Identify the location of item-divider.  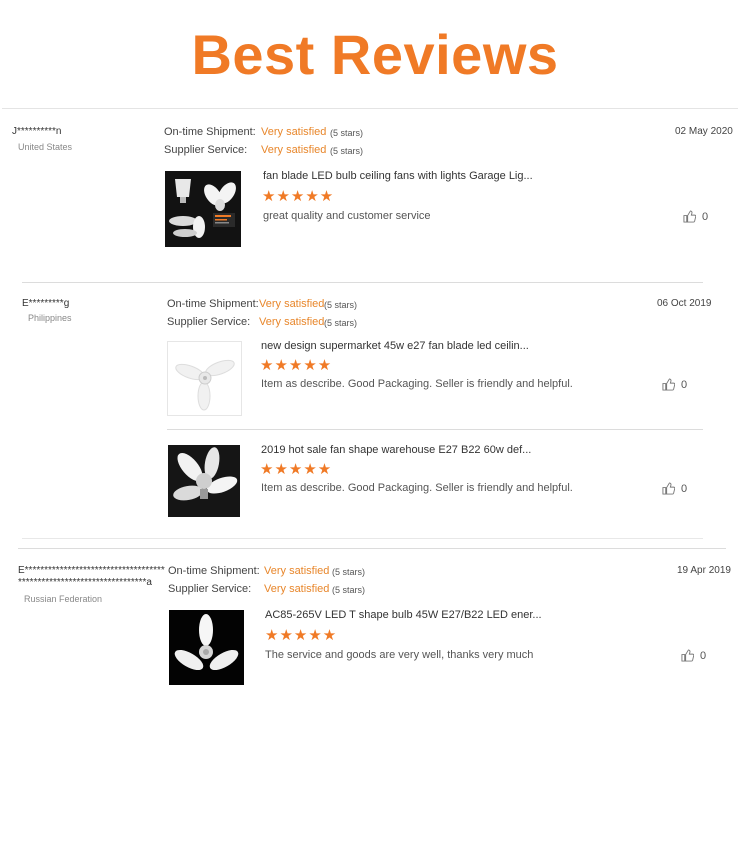
(435, 429).